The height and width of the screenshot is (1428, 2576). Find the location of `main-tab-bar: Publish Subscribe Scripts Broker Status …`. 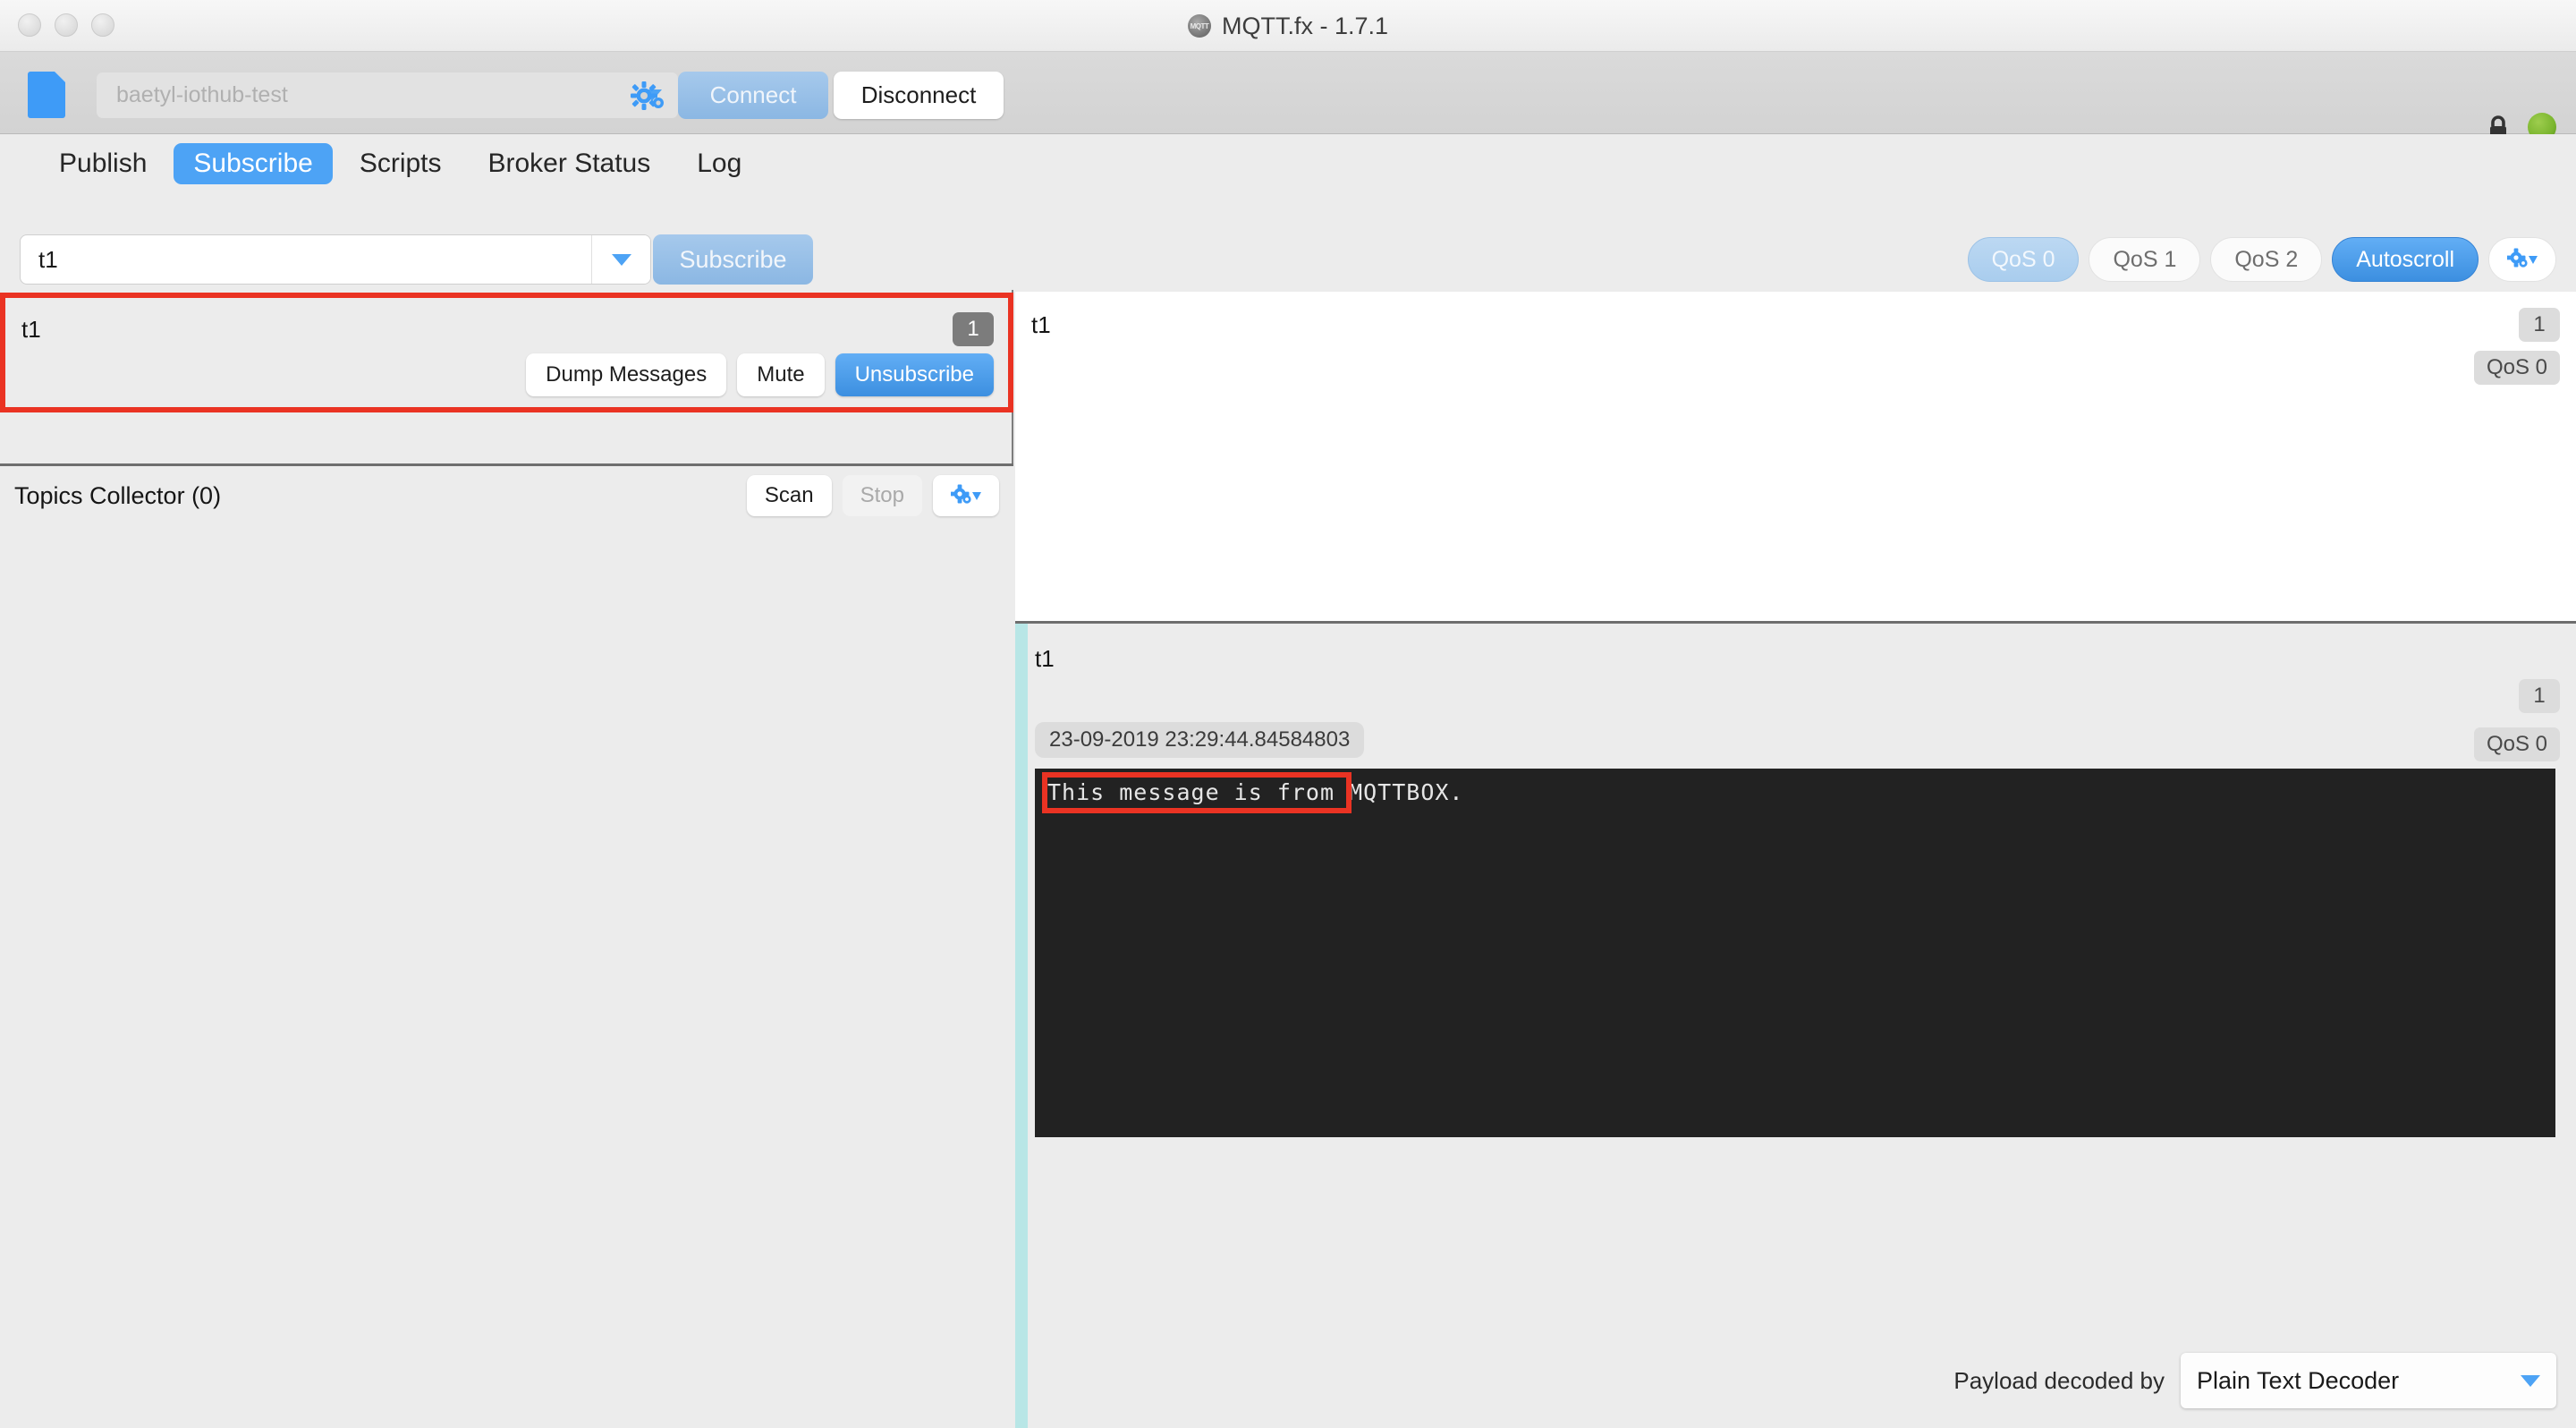

main-tab-bar: Publish Subscribe Scripts Broker Status … is located at coordinates (1288, 163).